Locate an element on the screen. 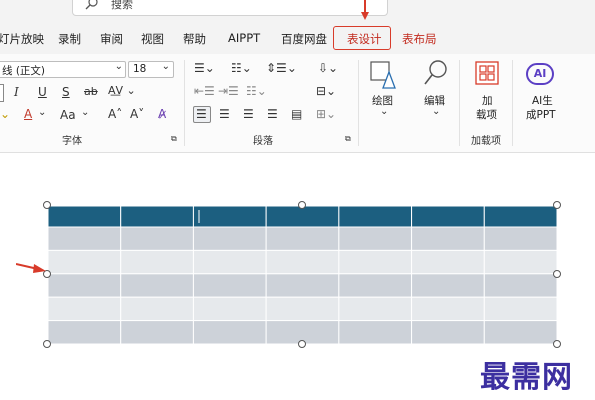 Image resolution: width=595 pixels, height=400 pixels. addins-icon is located at coordinates (487, 74).